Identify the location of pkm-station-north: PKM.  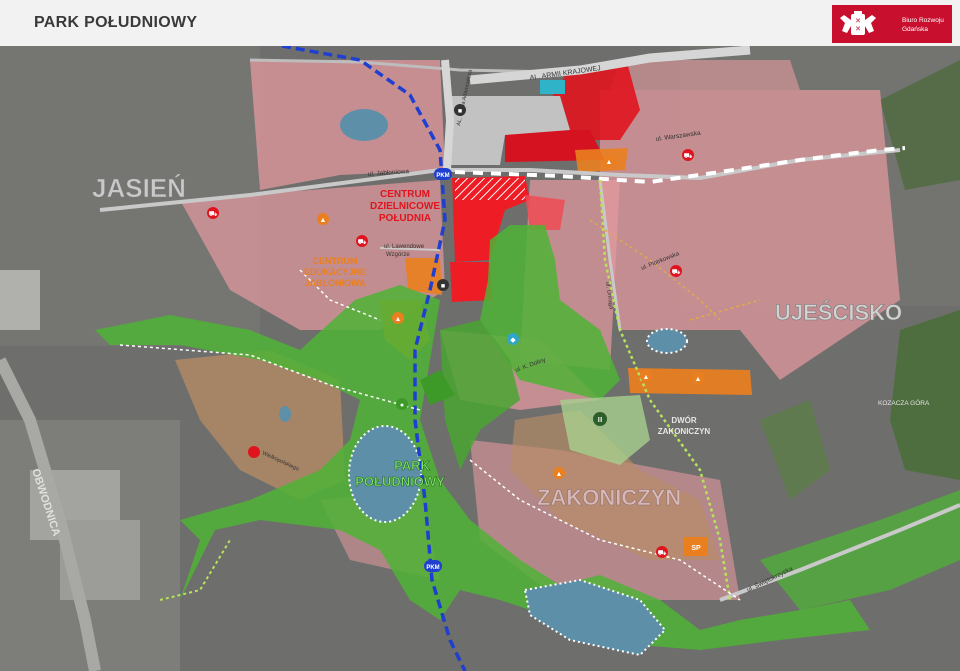
(443, 174).